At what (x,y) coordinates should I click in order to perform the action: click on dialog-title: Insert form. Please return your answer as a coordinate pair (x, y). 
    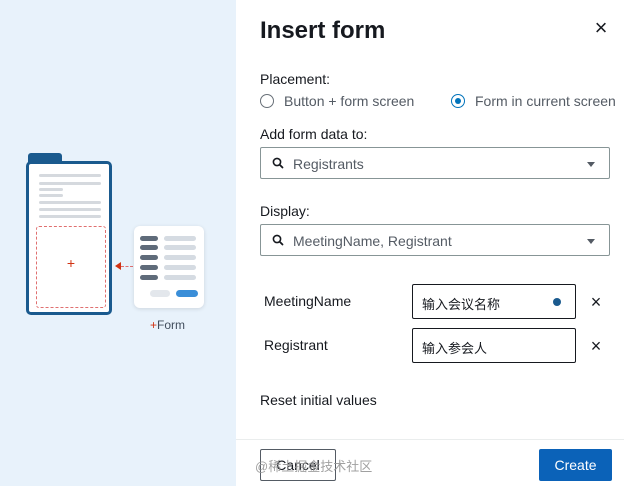
    Looking at the image, I should click on (323, 30).